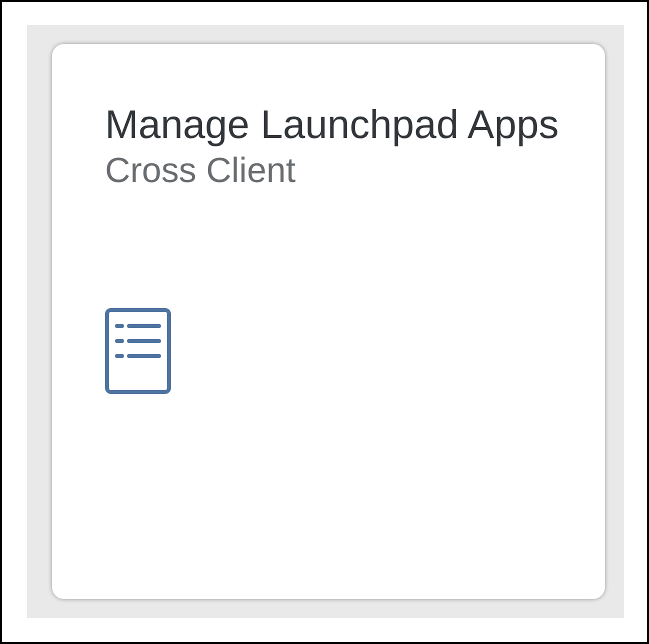  What do you see at coordinates (138, 351) in the screenshot?
I see `list-document-icon` at bounding box center [138, 351].